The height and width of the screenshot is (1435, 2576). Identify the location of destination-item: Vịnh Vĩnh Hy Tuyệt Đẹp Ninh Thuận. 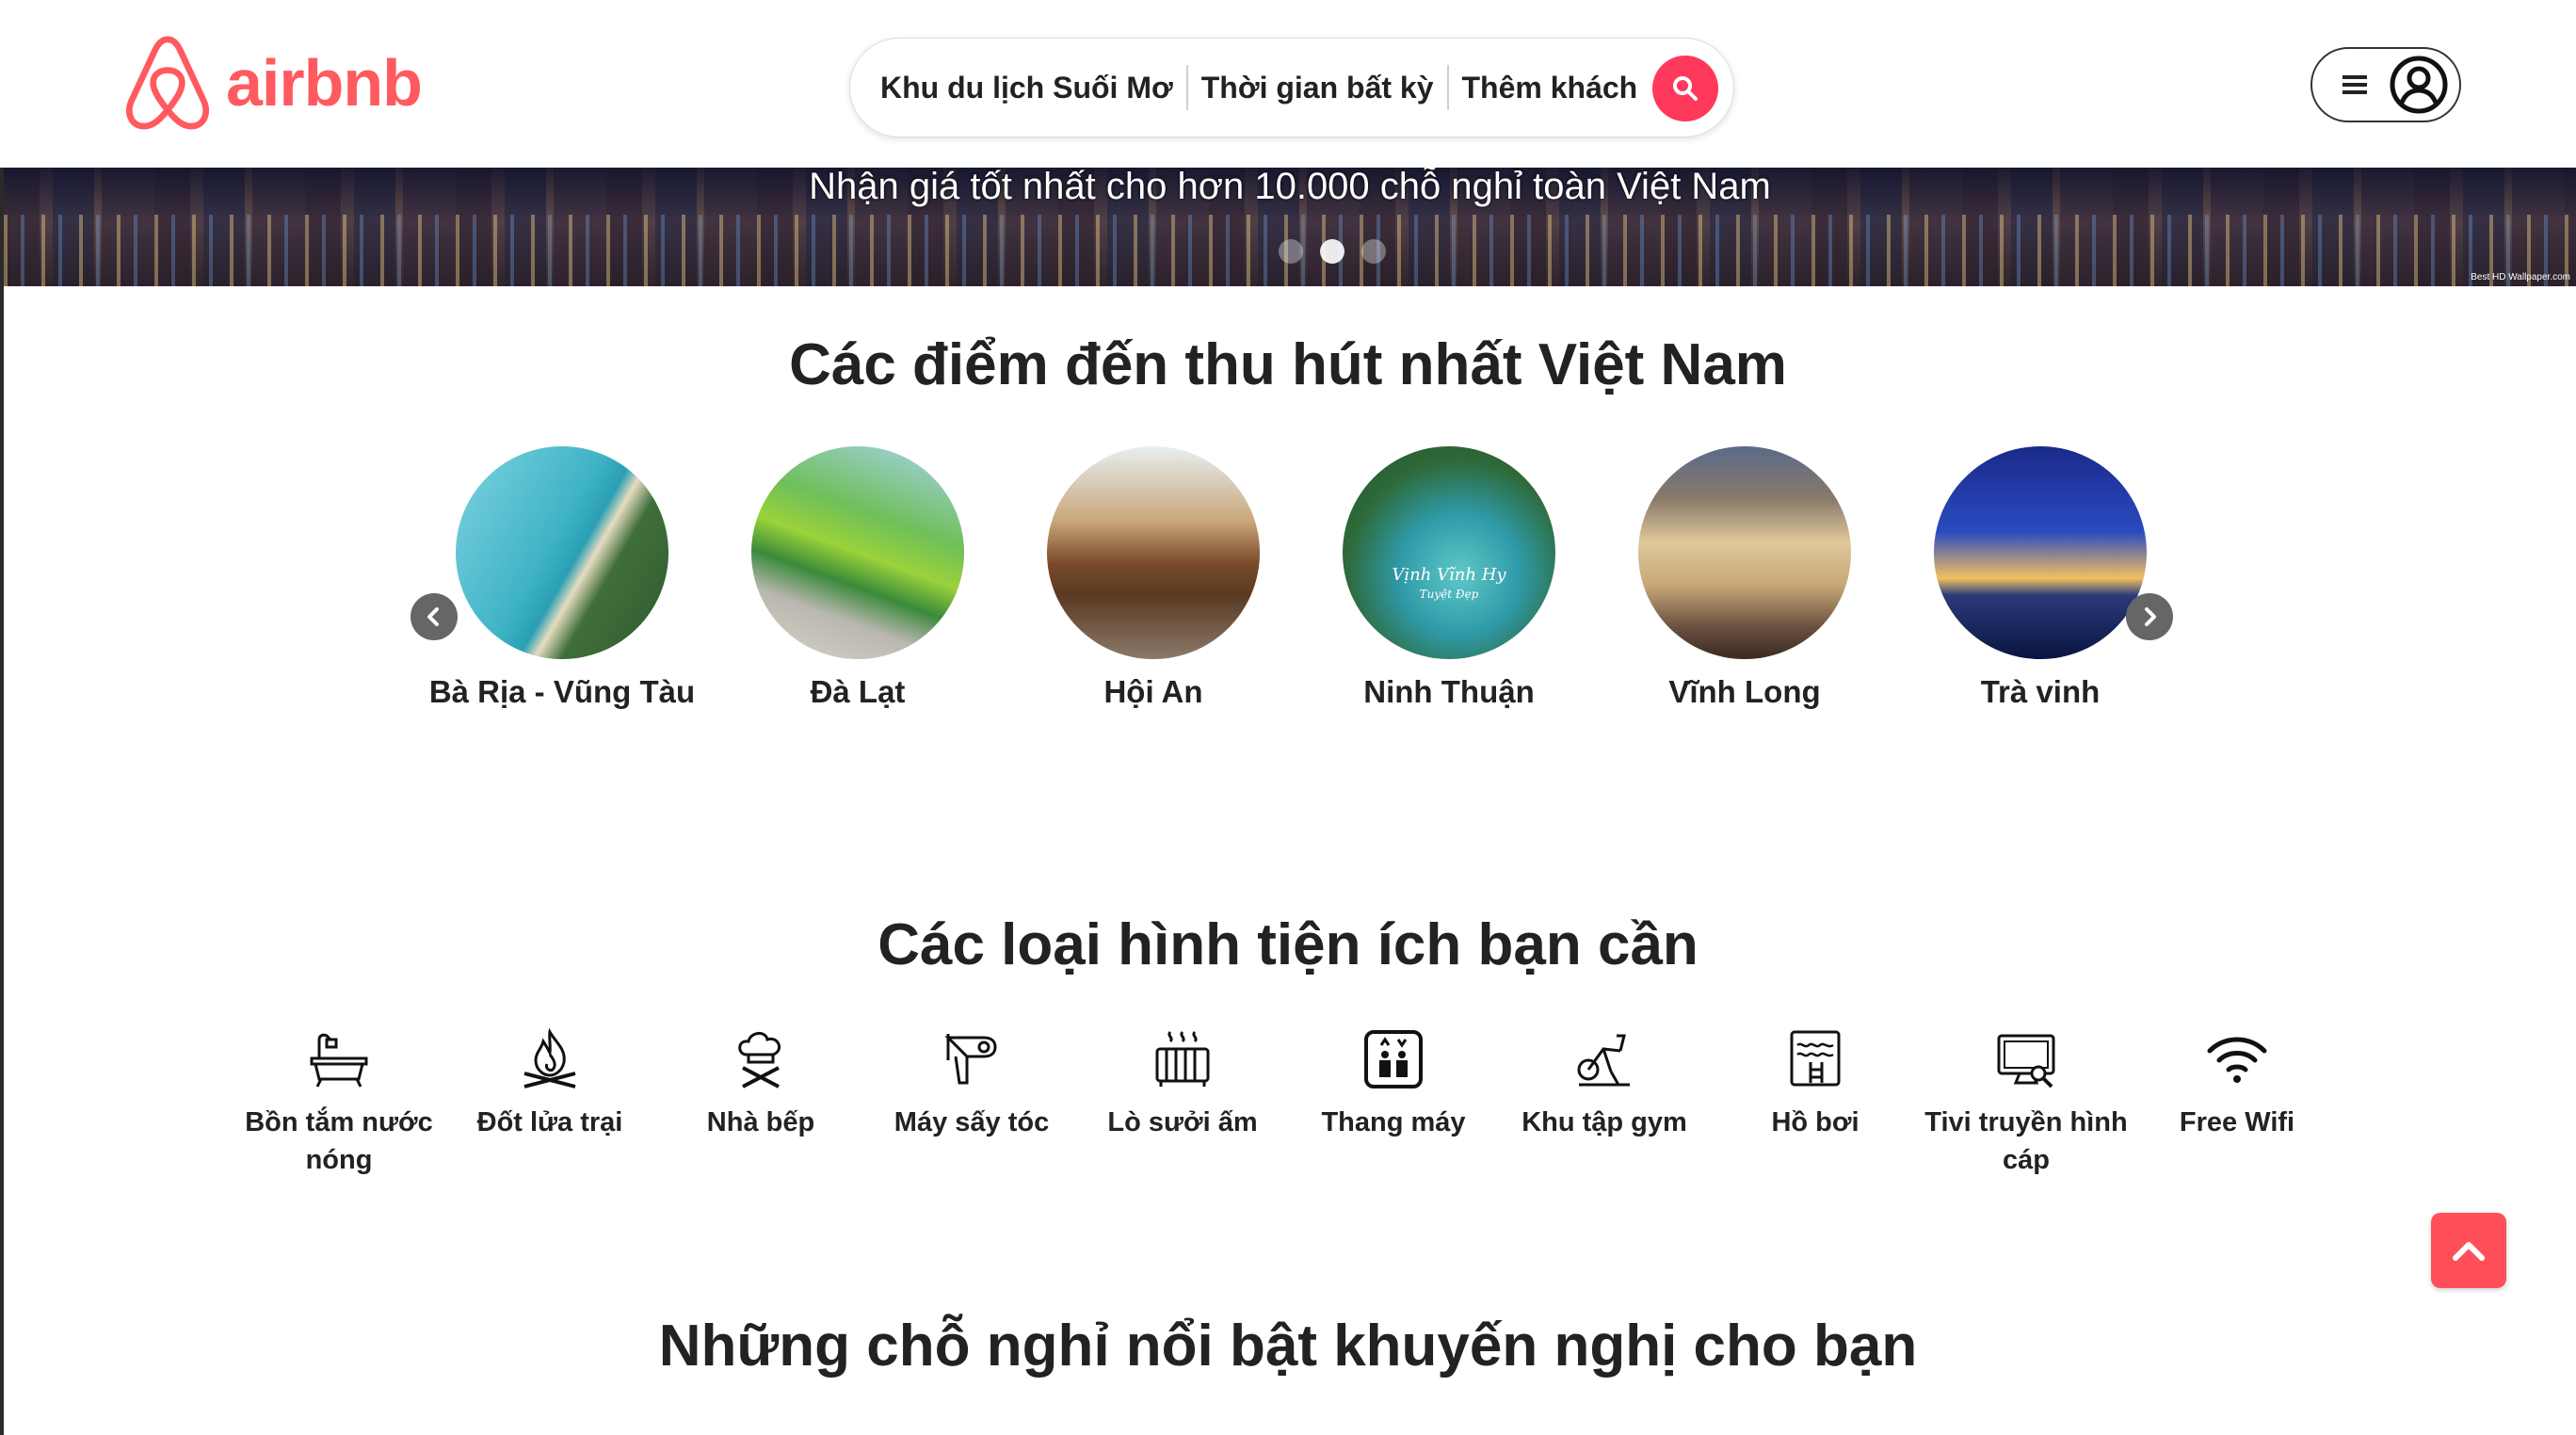
(1449, 578).